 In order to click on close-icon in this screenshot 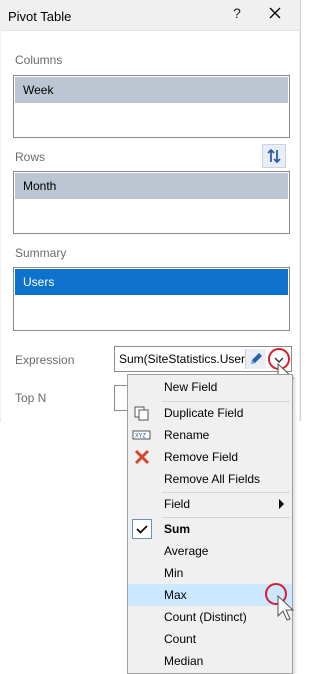, I will do `click(275, 13)`.